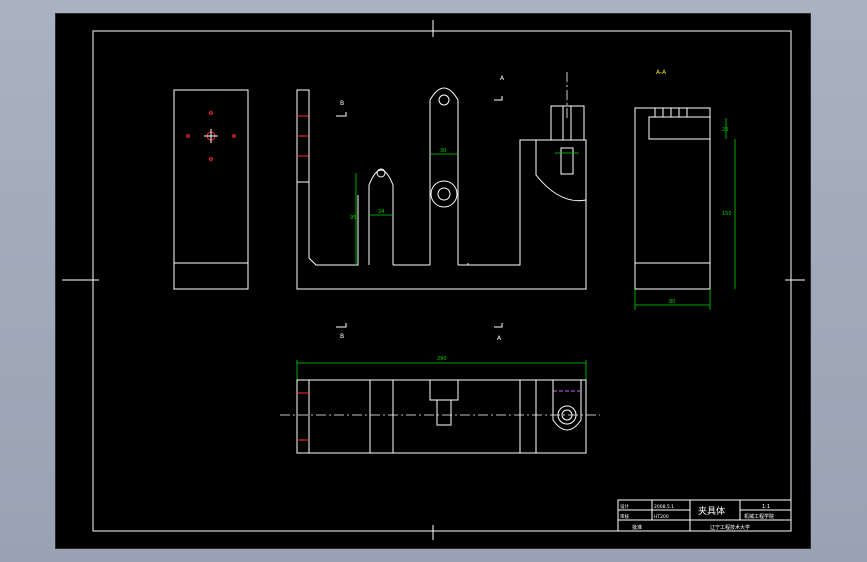 This screenshot has height=562, width=867. I want to click on section-mark-b-top: B, so click(342, 103).